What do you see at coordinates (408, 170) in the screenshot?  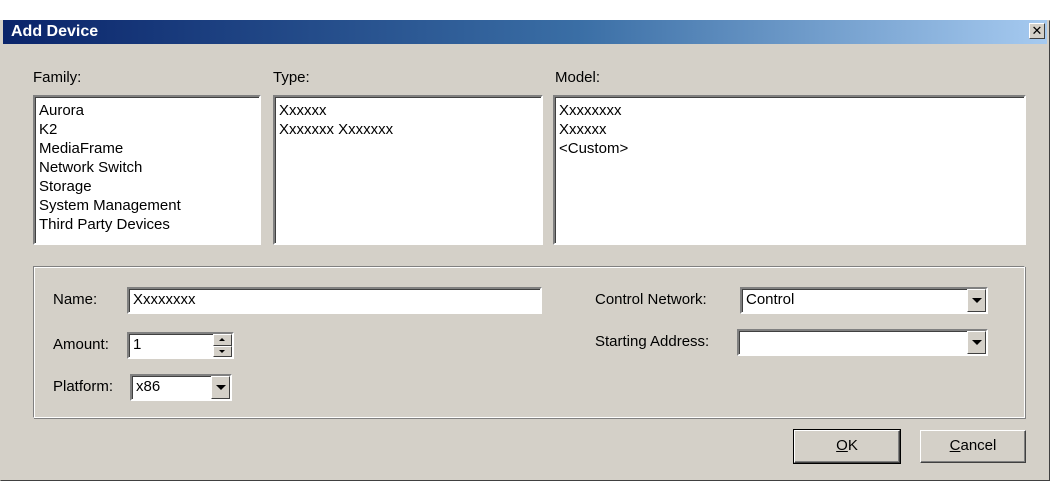 I see `type-listbox: Xxxxxx Xxxxxxx Xxxxxxx` at bounding box center [408, 170].